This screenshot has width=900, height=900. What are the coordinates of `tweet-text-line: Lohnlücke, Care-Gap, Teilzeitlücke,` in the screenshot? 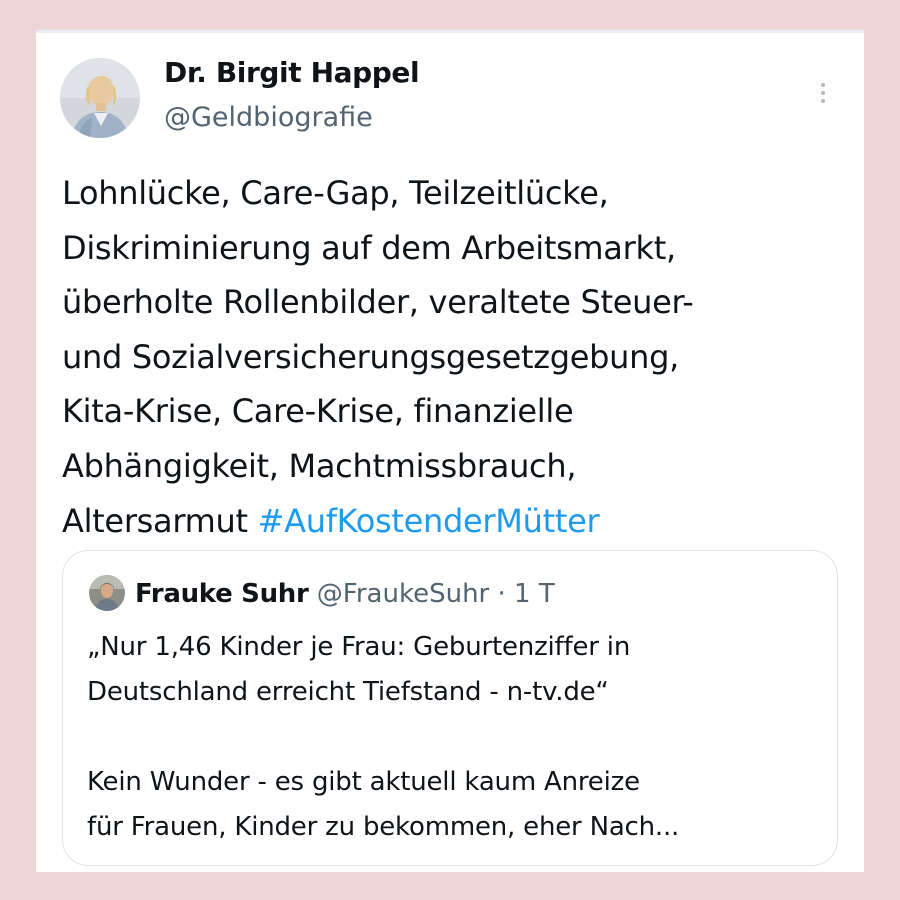 It's located at (335, 193).